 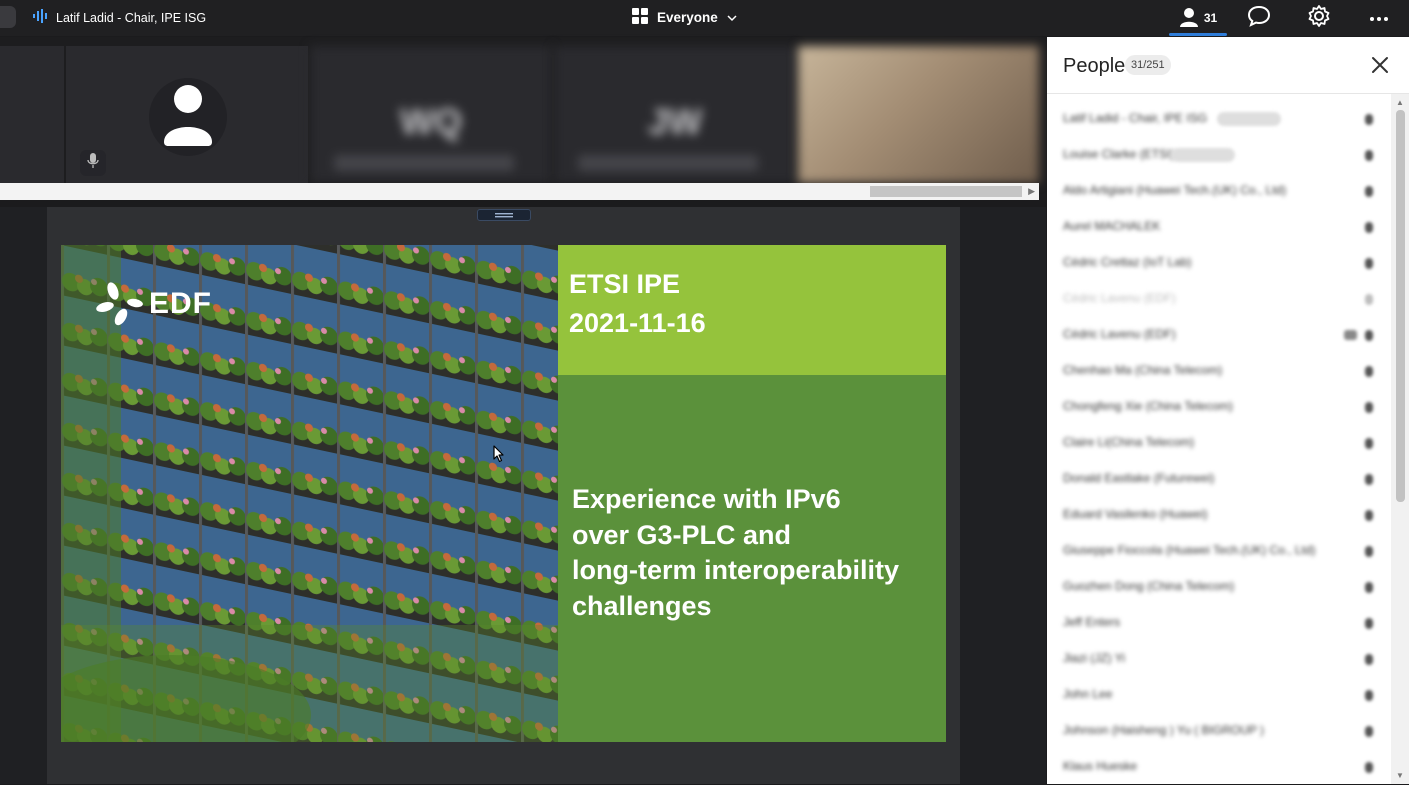 What do you see at coordinates (519, 191) in the screenshot?
I see `strip-scrollbar: ▶` at bounding box center [519, 191].